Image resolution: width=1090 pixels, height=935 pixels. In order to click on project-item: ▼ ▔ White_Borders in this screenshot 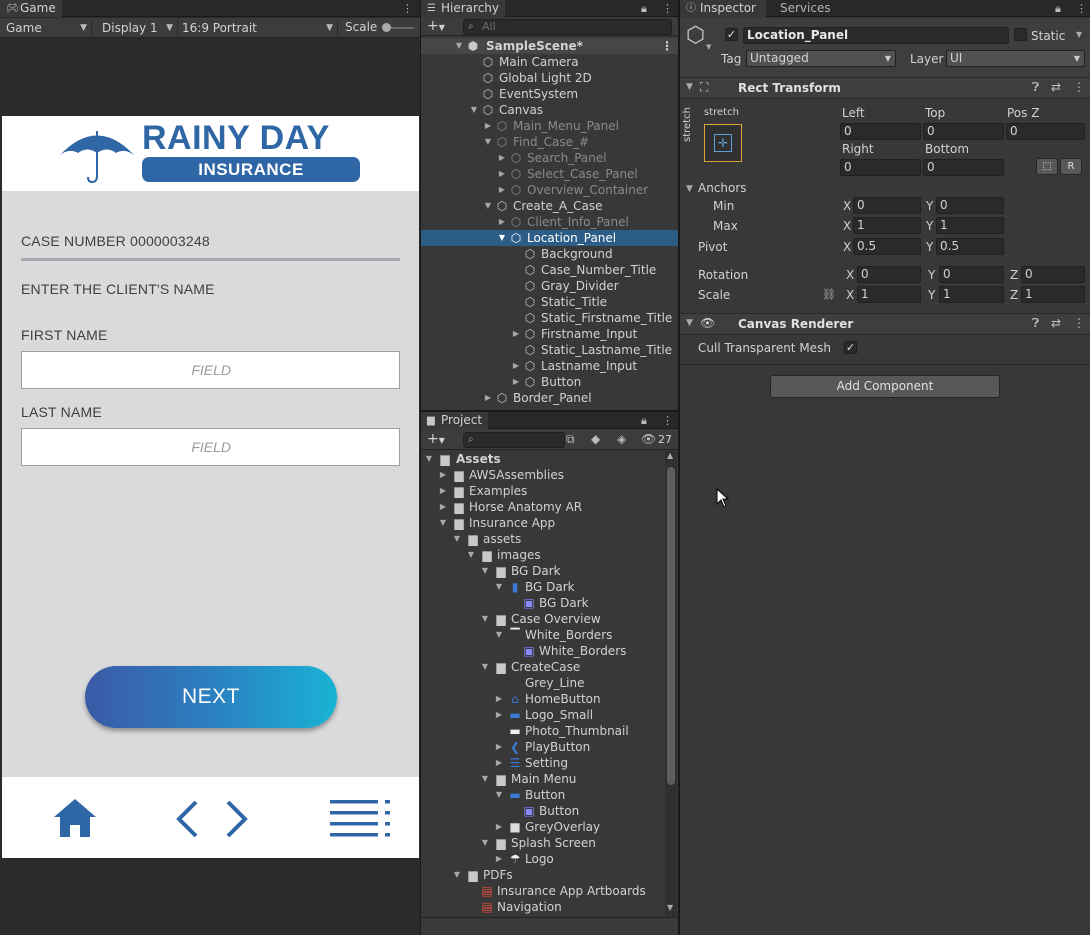, I will do `click(543, 635)`.